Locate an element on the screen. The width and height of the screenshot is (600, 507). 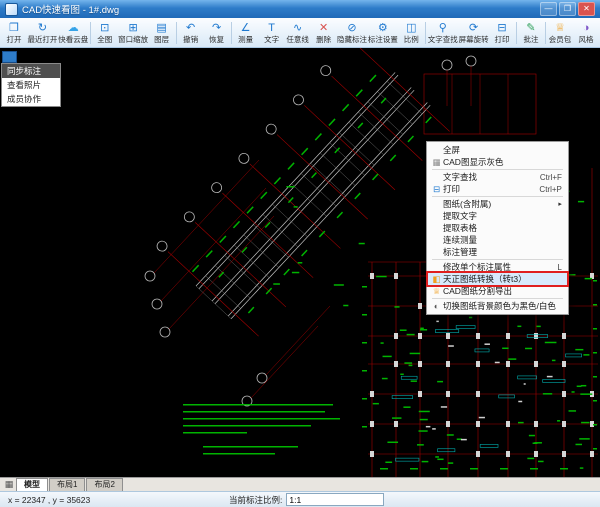
context-menu-item-13: ◧ 天正图纸转换（转t3） is located at coordinates (497, 279).